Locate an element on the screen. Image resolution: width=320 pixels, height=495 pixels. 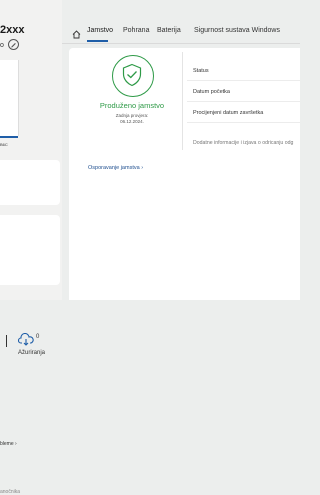
manual-link: anočnika is located at coordinates (10, 492).